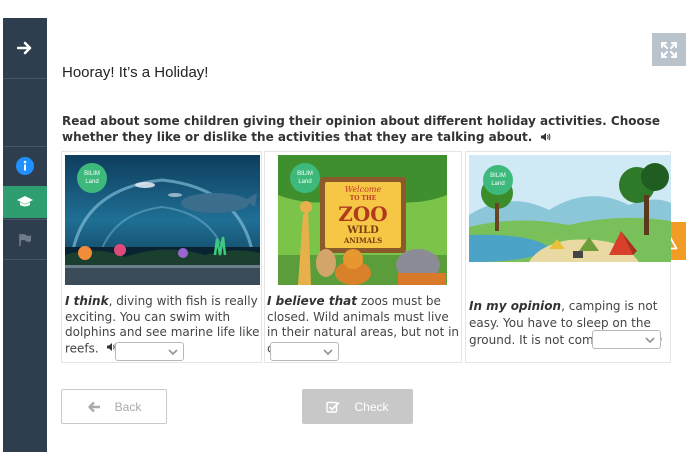  I want to click on fullscreen-button, so click(669, 49).